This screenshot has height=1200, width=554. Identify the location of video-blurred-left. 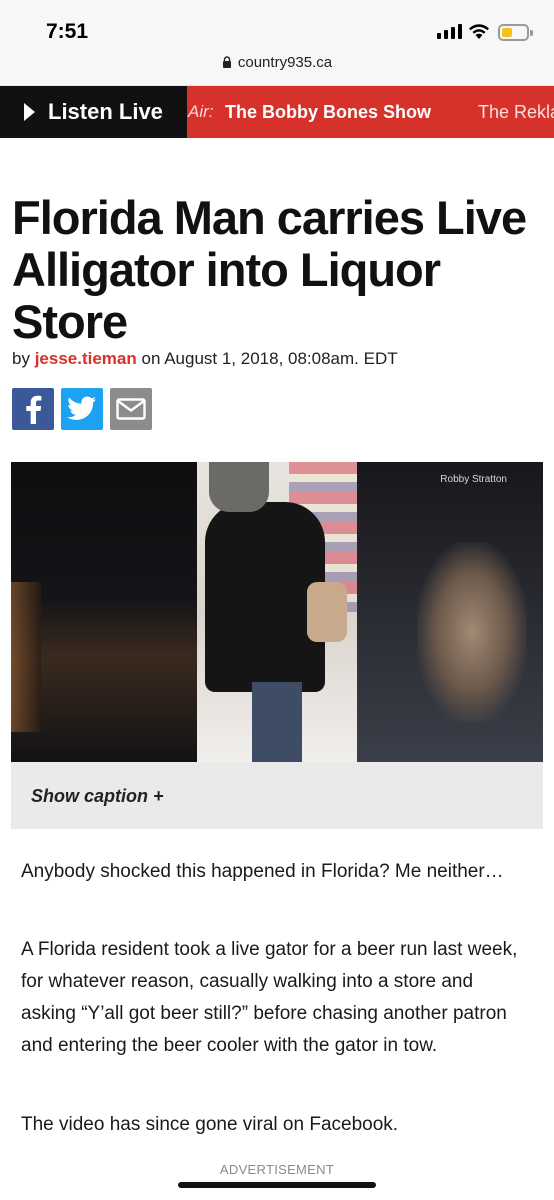
(104, 612).